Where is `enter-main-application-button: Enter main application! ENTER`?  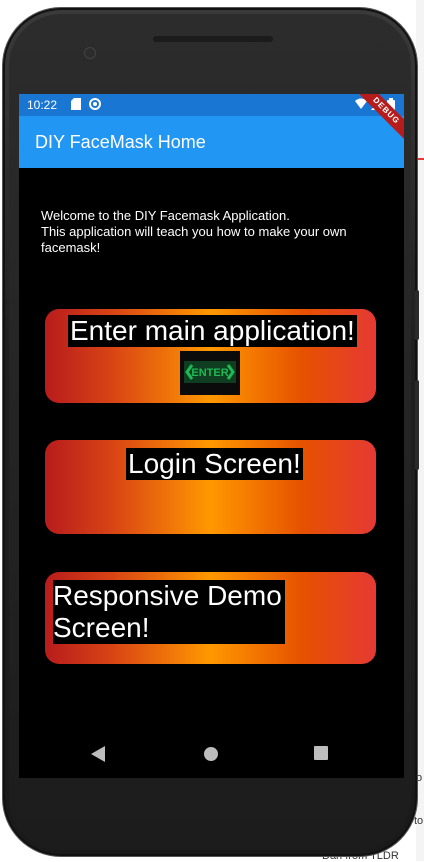 enter-main-application-button: Enter main application! ENTER is located at coordinates (210, 356).